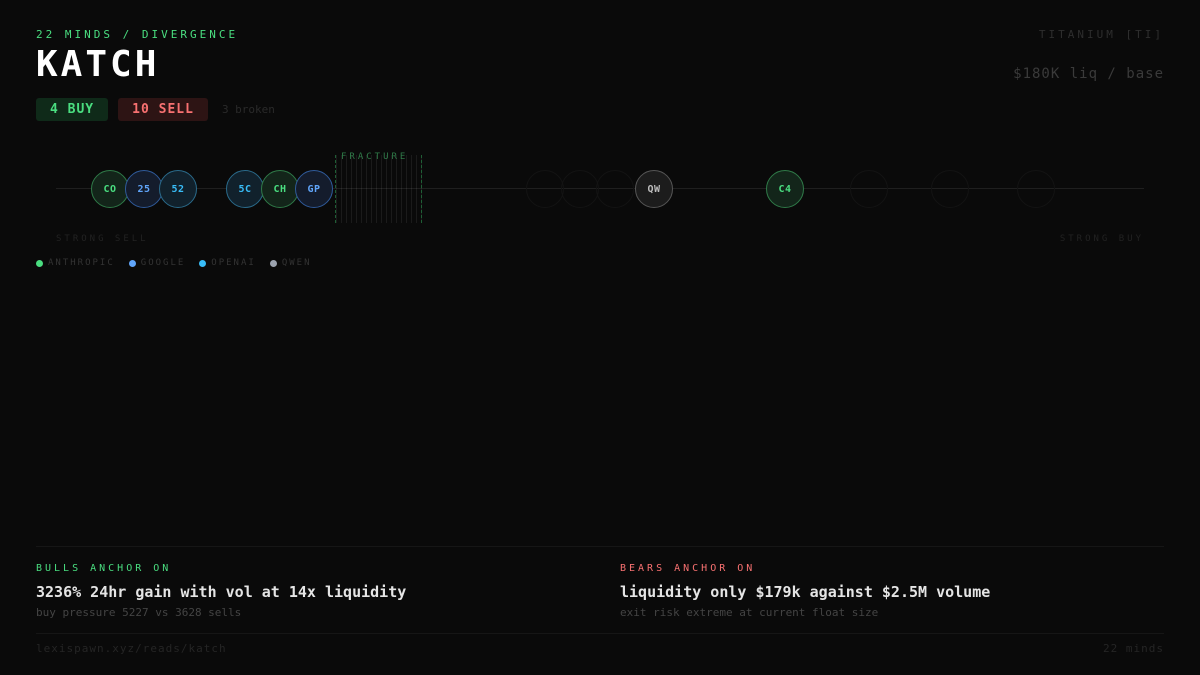 The height and width of the screenshot is (675, 1200). I want to click on buy-count-badge: 4 BUY, so click(72, 109).